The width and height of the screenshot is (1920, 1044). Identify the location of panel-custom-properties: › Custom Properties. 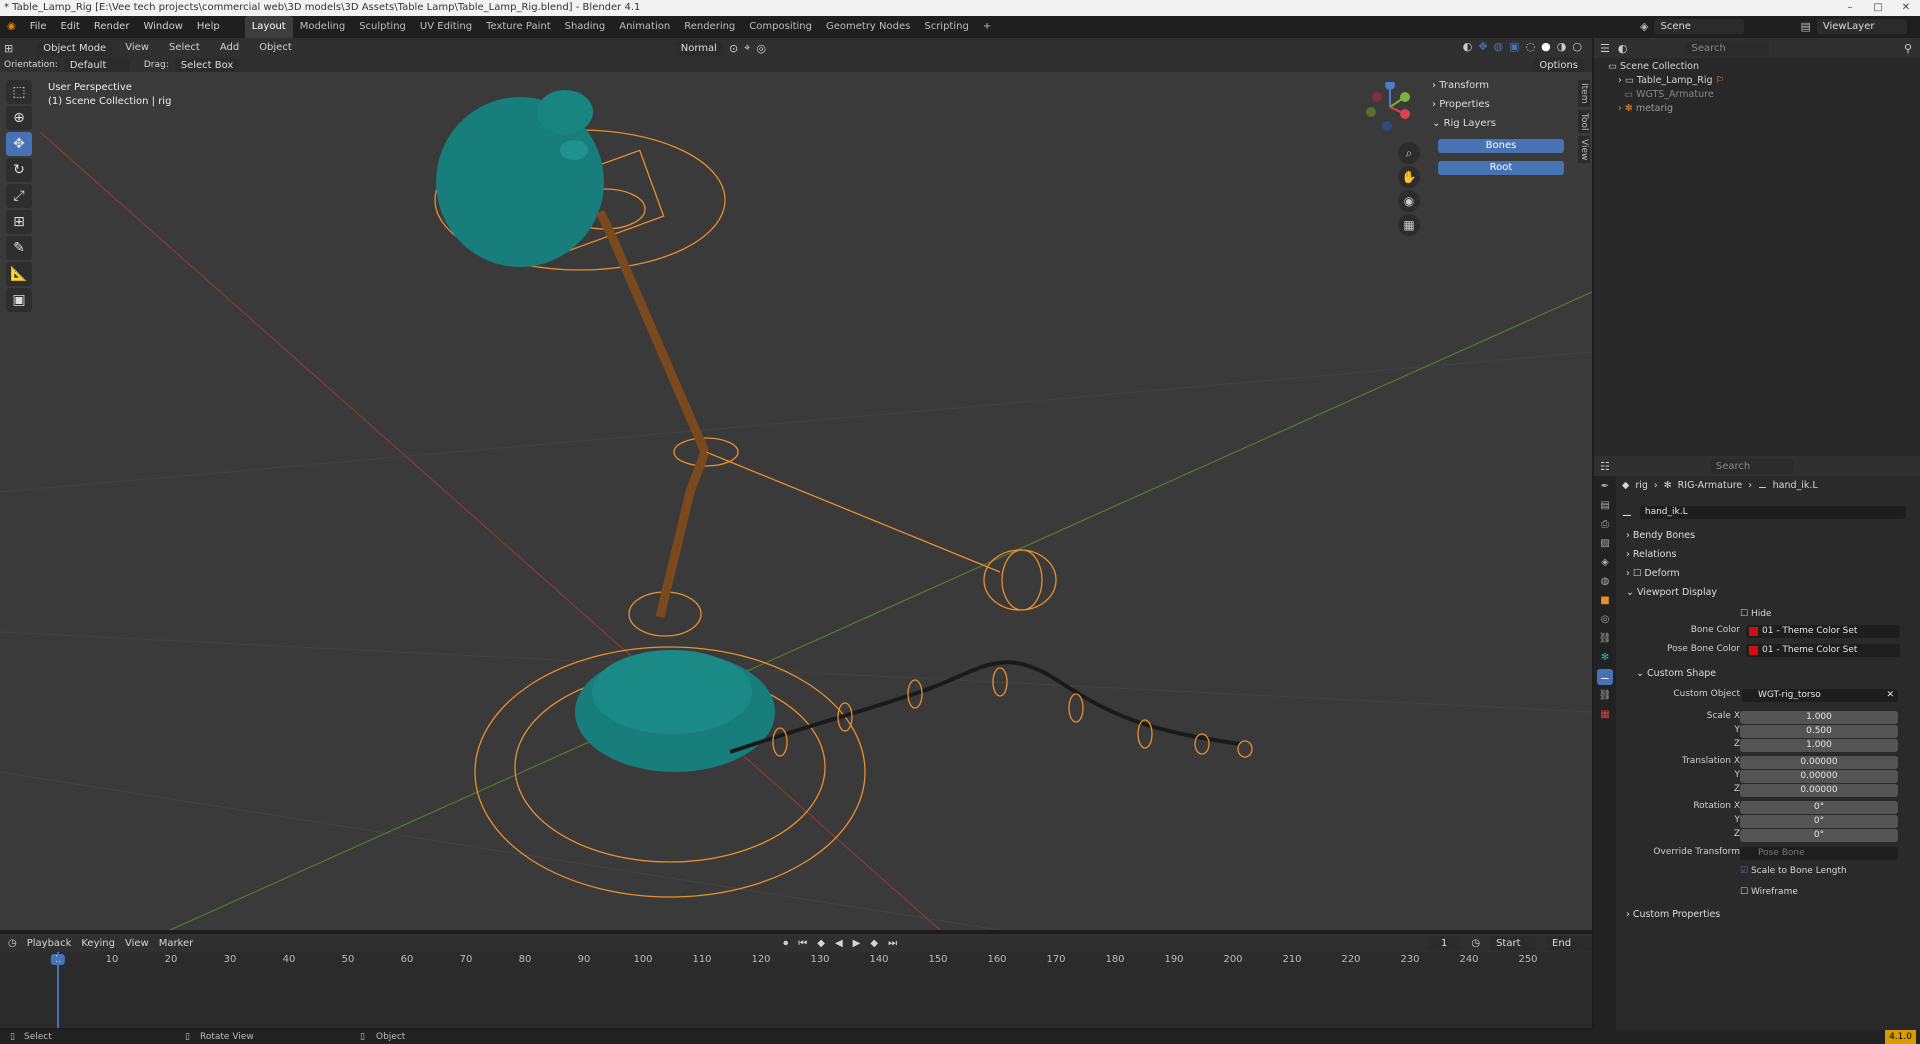
(1673, 915).